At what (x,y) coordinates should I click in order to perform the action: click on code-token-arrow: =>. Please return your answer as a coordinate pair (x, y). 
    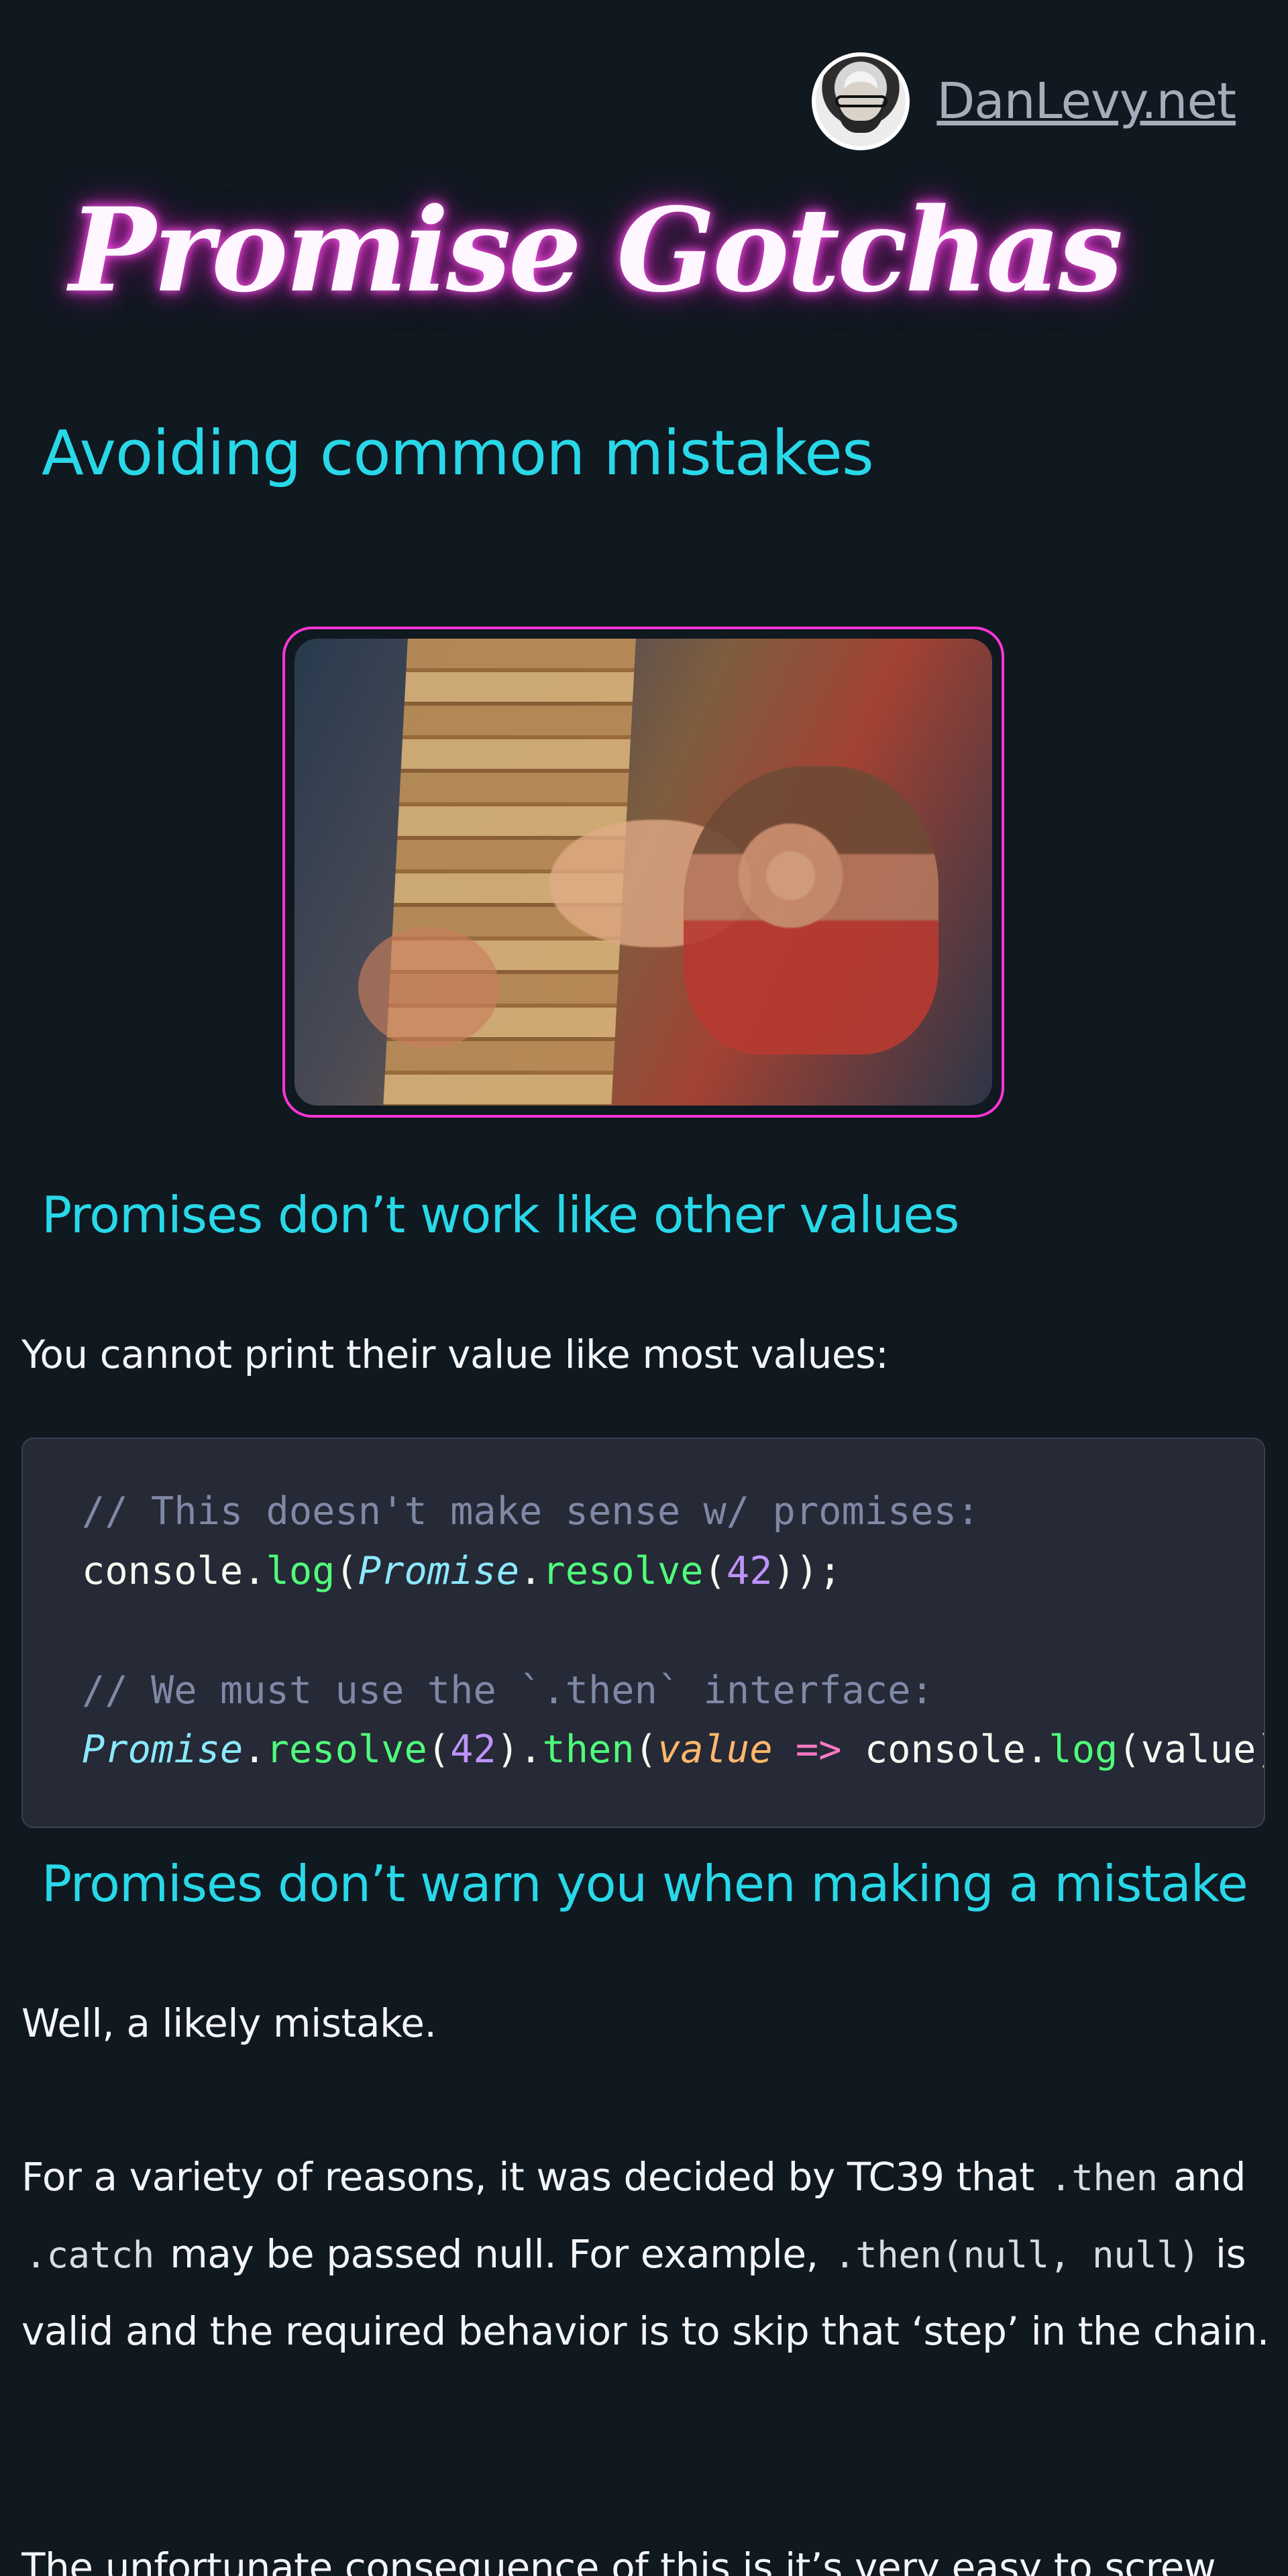
    Looking at the image, I should click on (818, 1749).